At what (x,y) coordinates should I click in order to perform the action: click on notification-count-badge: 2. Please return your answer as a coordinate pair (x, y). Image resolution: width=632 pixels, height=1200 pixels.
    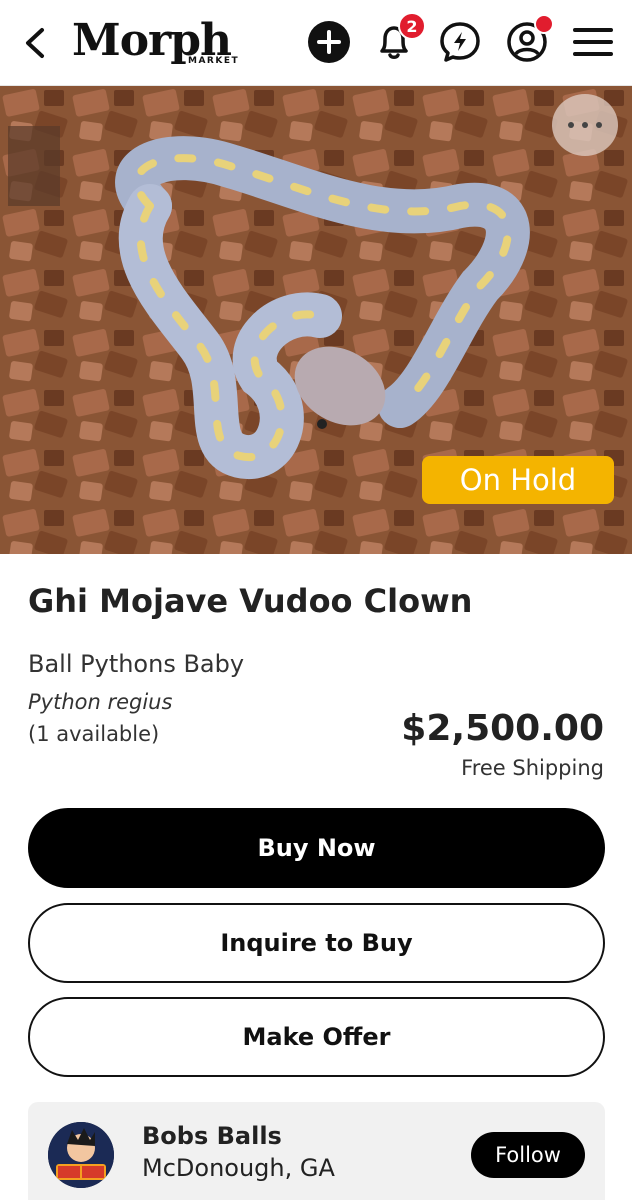
    Looking at the image, I should click on (412, 26).